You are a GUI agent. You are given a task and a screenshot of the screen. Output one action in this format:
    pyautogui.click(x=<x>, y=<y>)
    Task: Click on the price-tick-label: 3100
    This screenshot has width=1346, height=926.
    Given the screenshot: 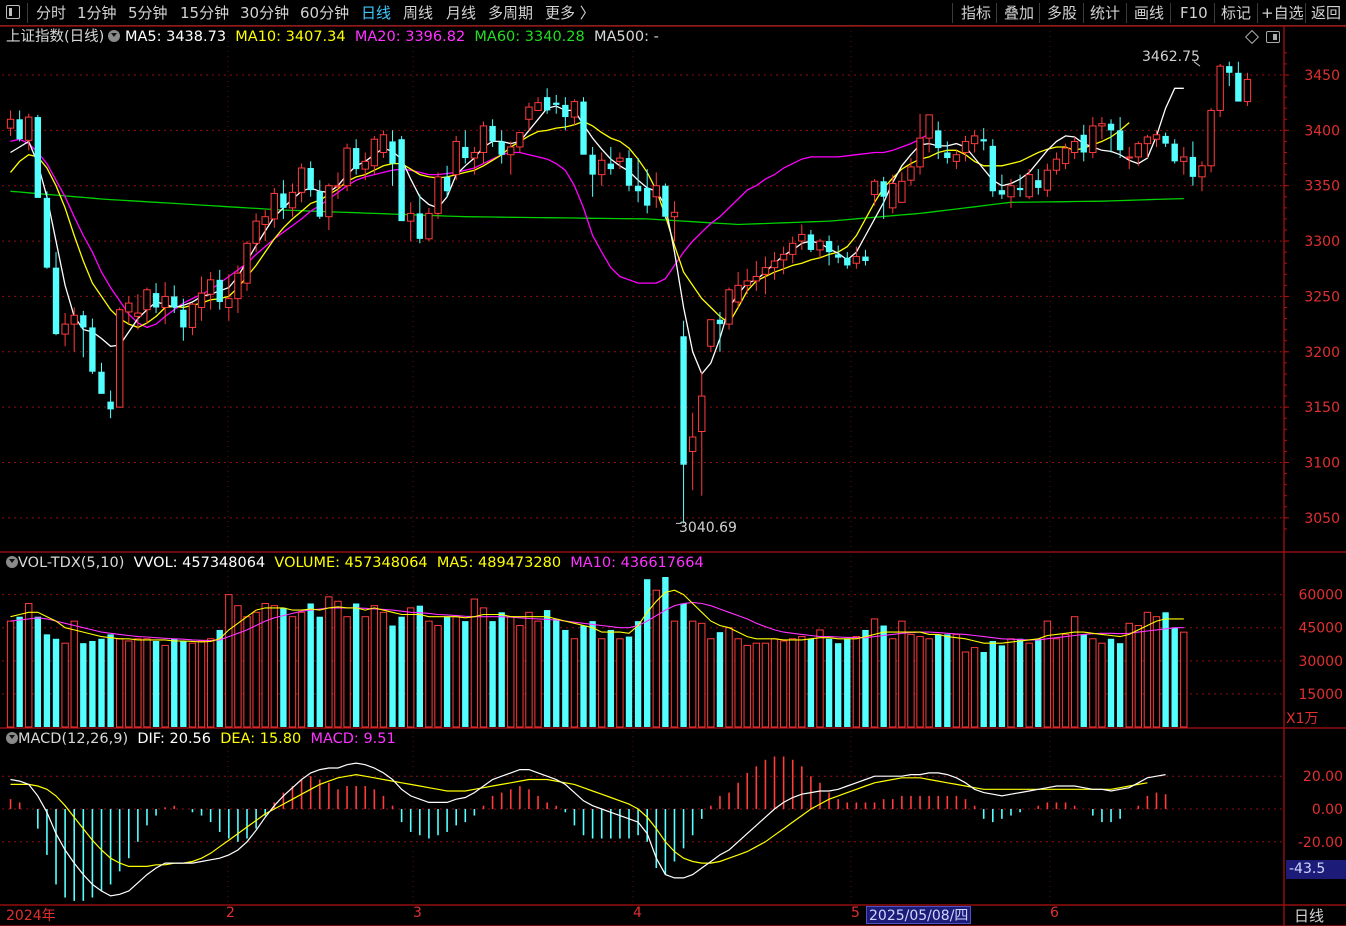 What is the action you would take?
    pyautogui.click(x=1322, y=464)
    